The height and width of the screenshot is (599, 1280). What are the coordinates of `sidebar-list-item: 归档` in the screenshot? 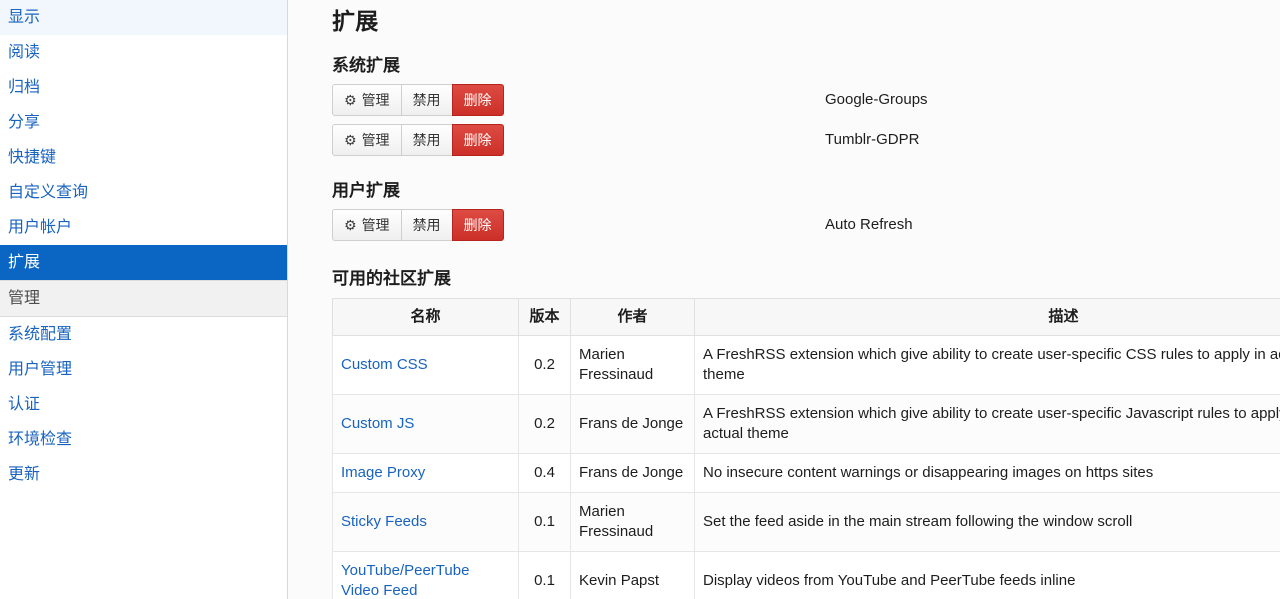 It's located at (143, 87).